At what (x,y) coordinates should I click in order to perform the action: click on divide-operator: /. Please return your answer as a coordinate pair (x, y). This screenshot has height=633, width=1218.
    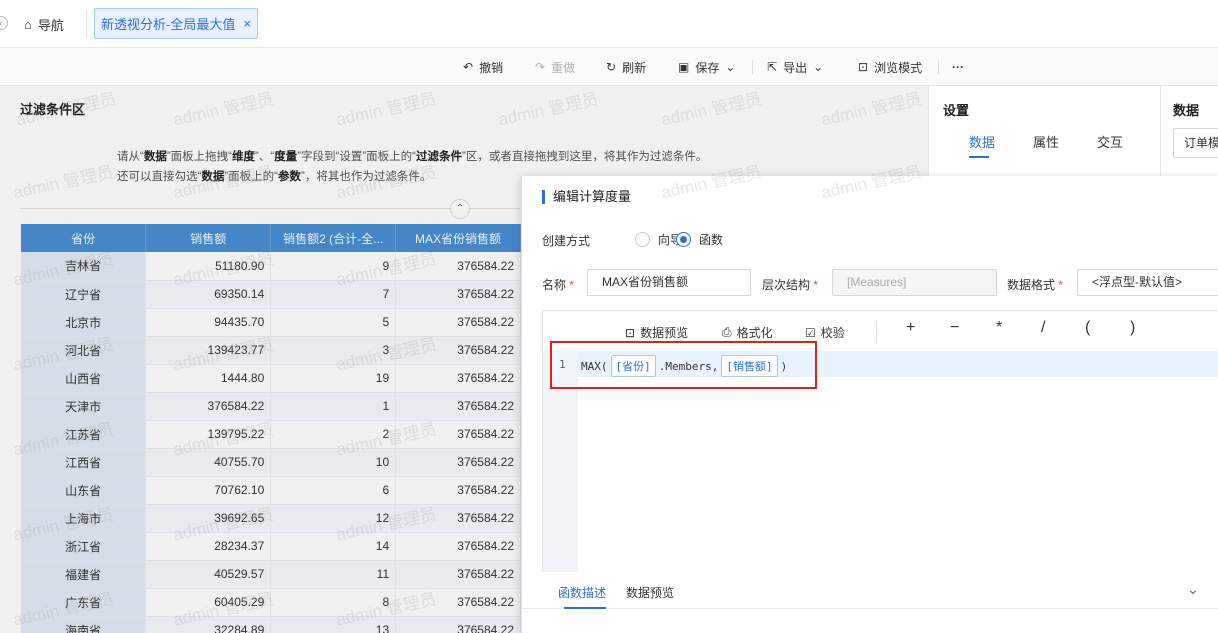
    Looking at the image, I should click on (1043, 328).